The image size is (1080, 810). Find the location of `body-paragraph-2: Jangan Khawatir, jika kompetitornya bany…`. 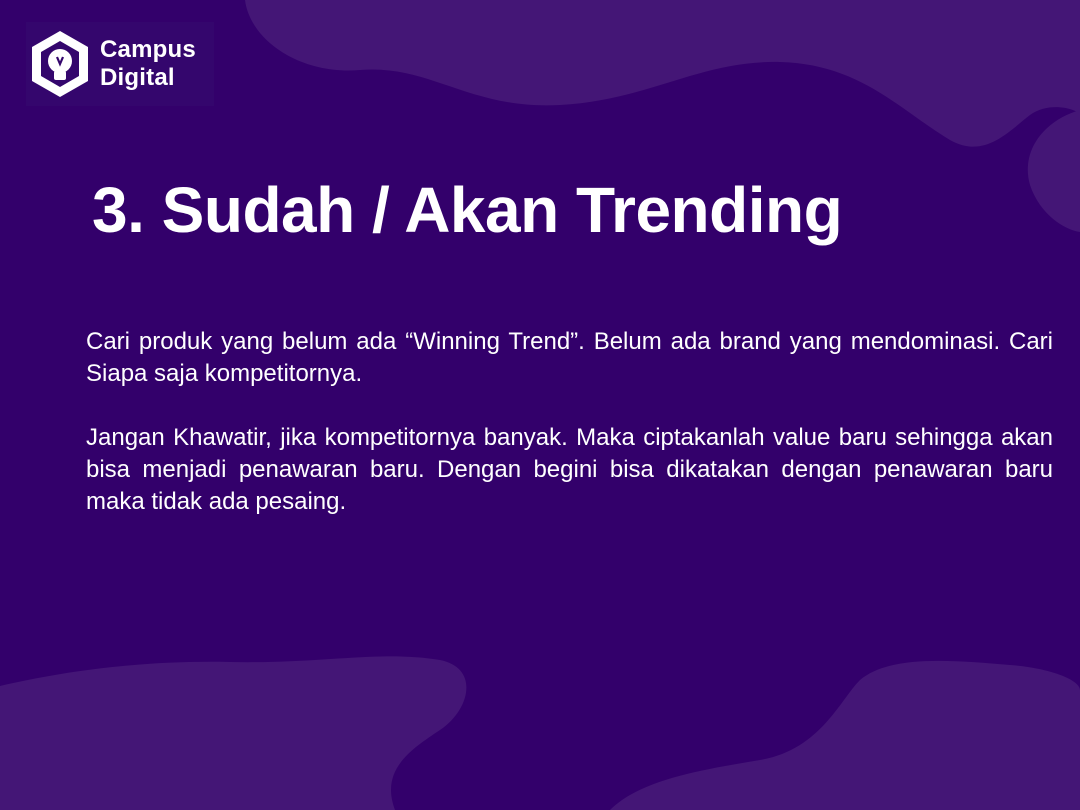

body-paragraph-2: Jangan Khawatir, jika kompetitornya bany… is located at coordinates (569, 469).